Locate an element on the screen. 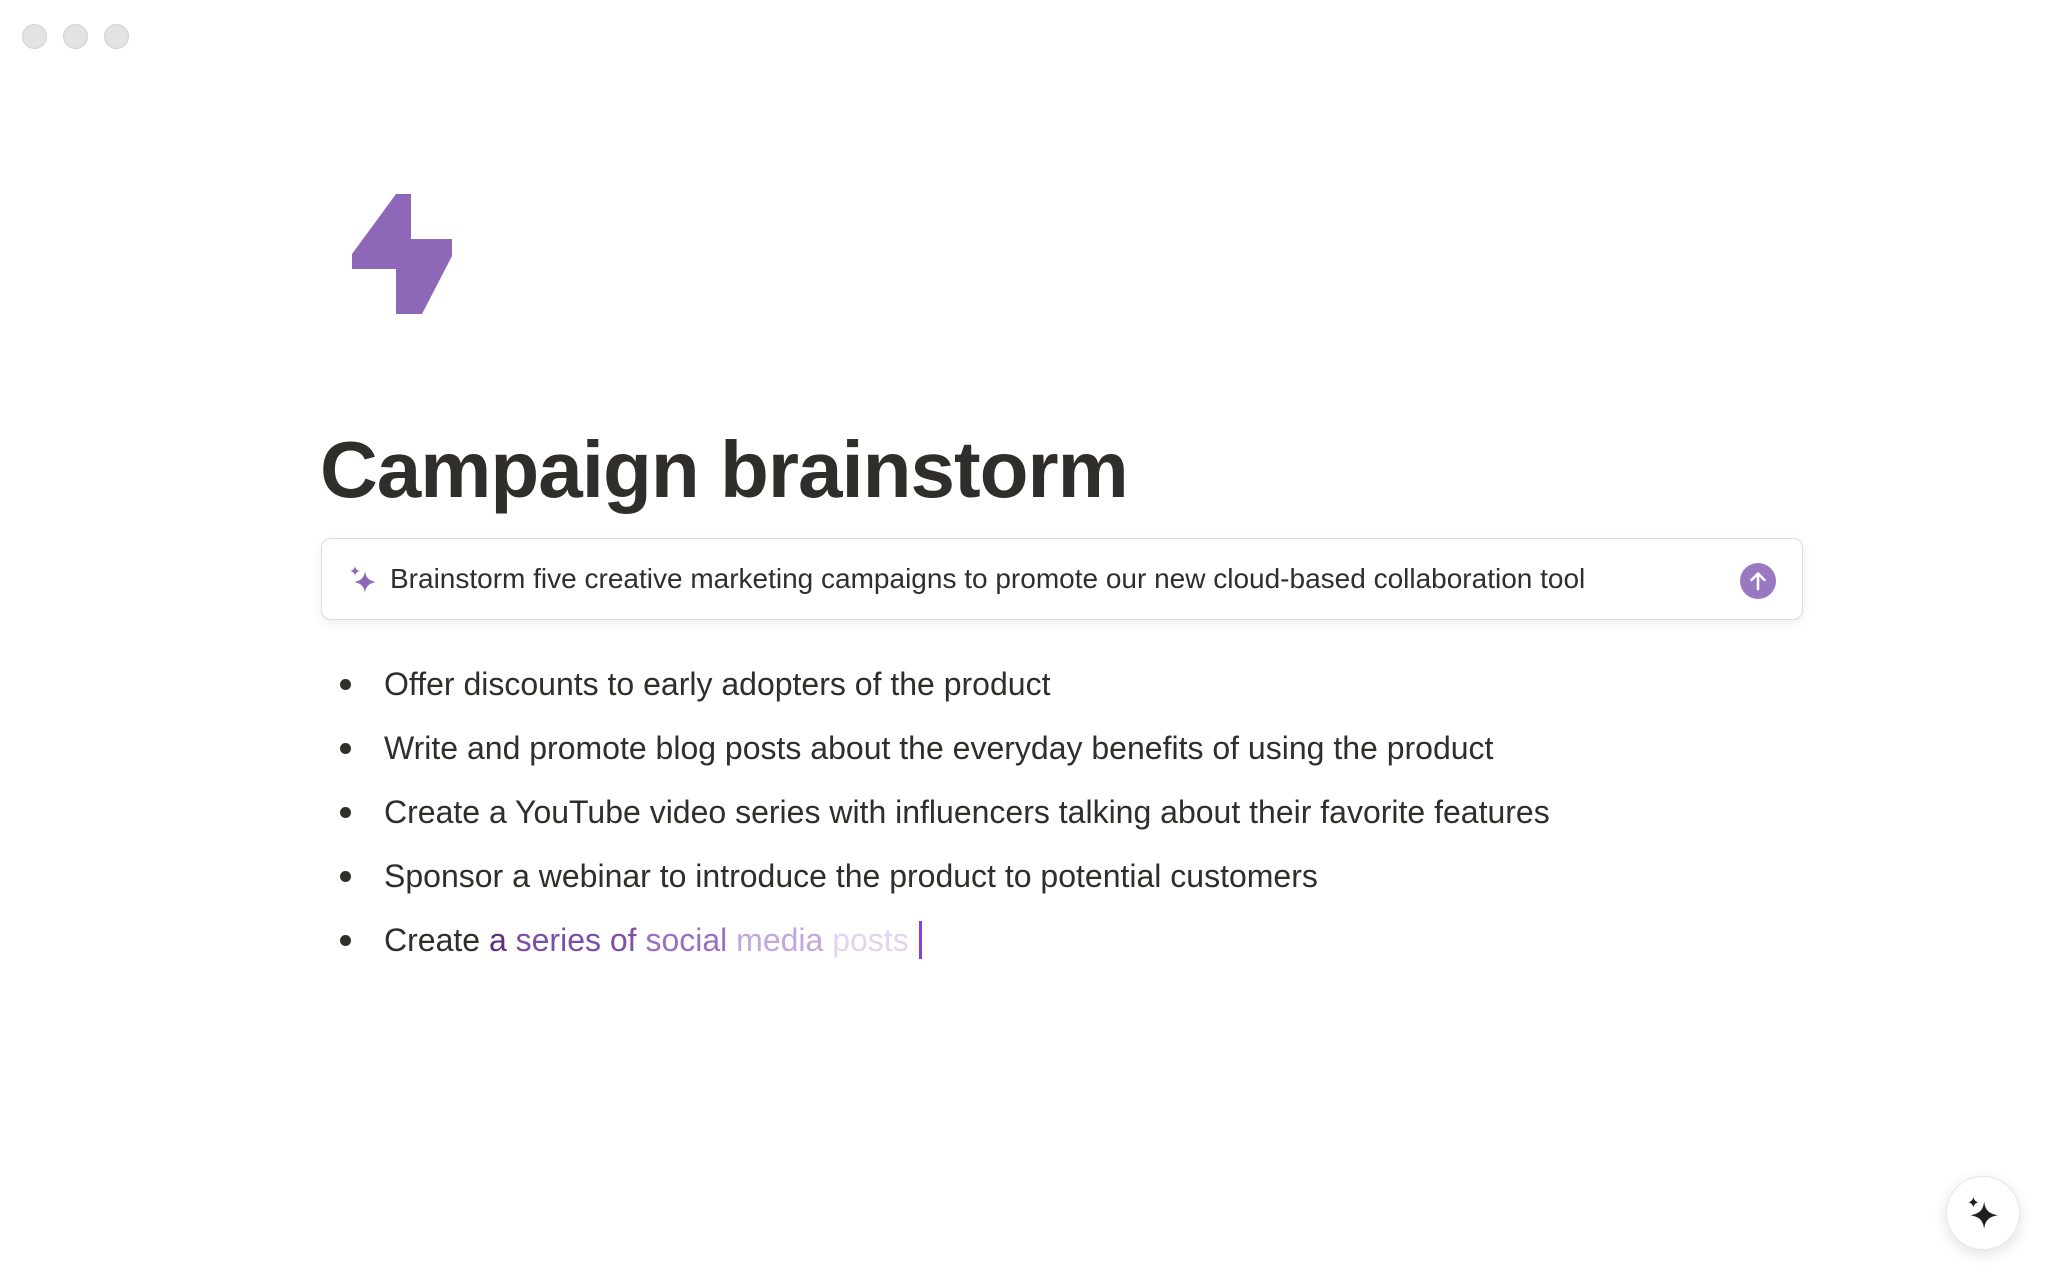 The height and width of the screenshot is (1280, 2048). streaming-segment: Create is located at coordinates (432, 939).